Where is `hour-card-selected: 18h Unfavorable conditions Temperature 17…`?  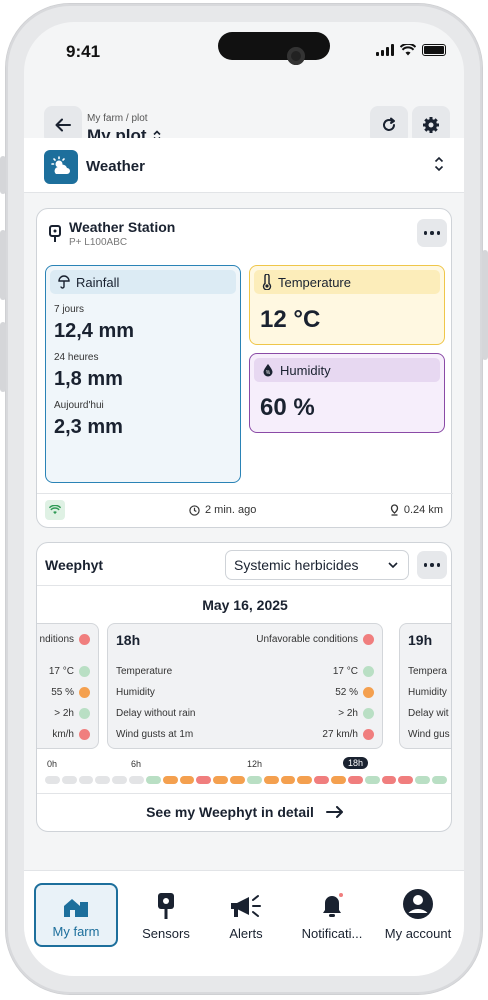 hour-card-selected: 18h Unfavorable conditions Temperature 17… is located at coordinates (245, 686).